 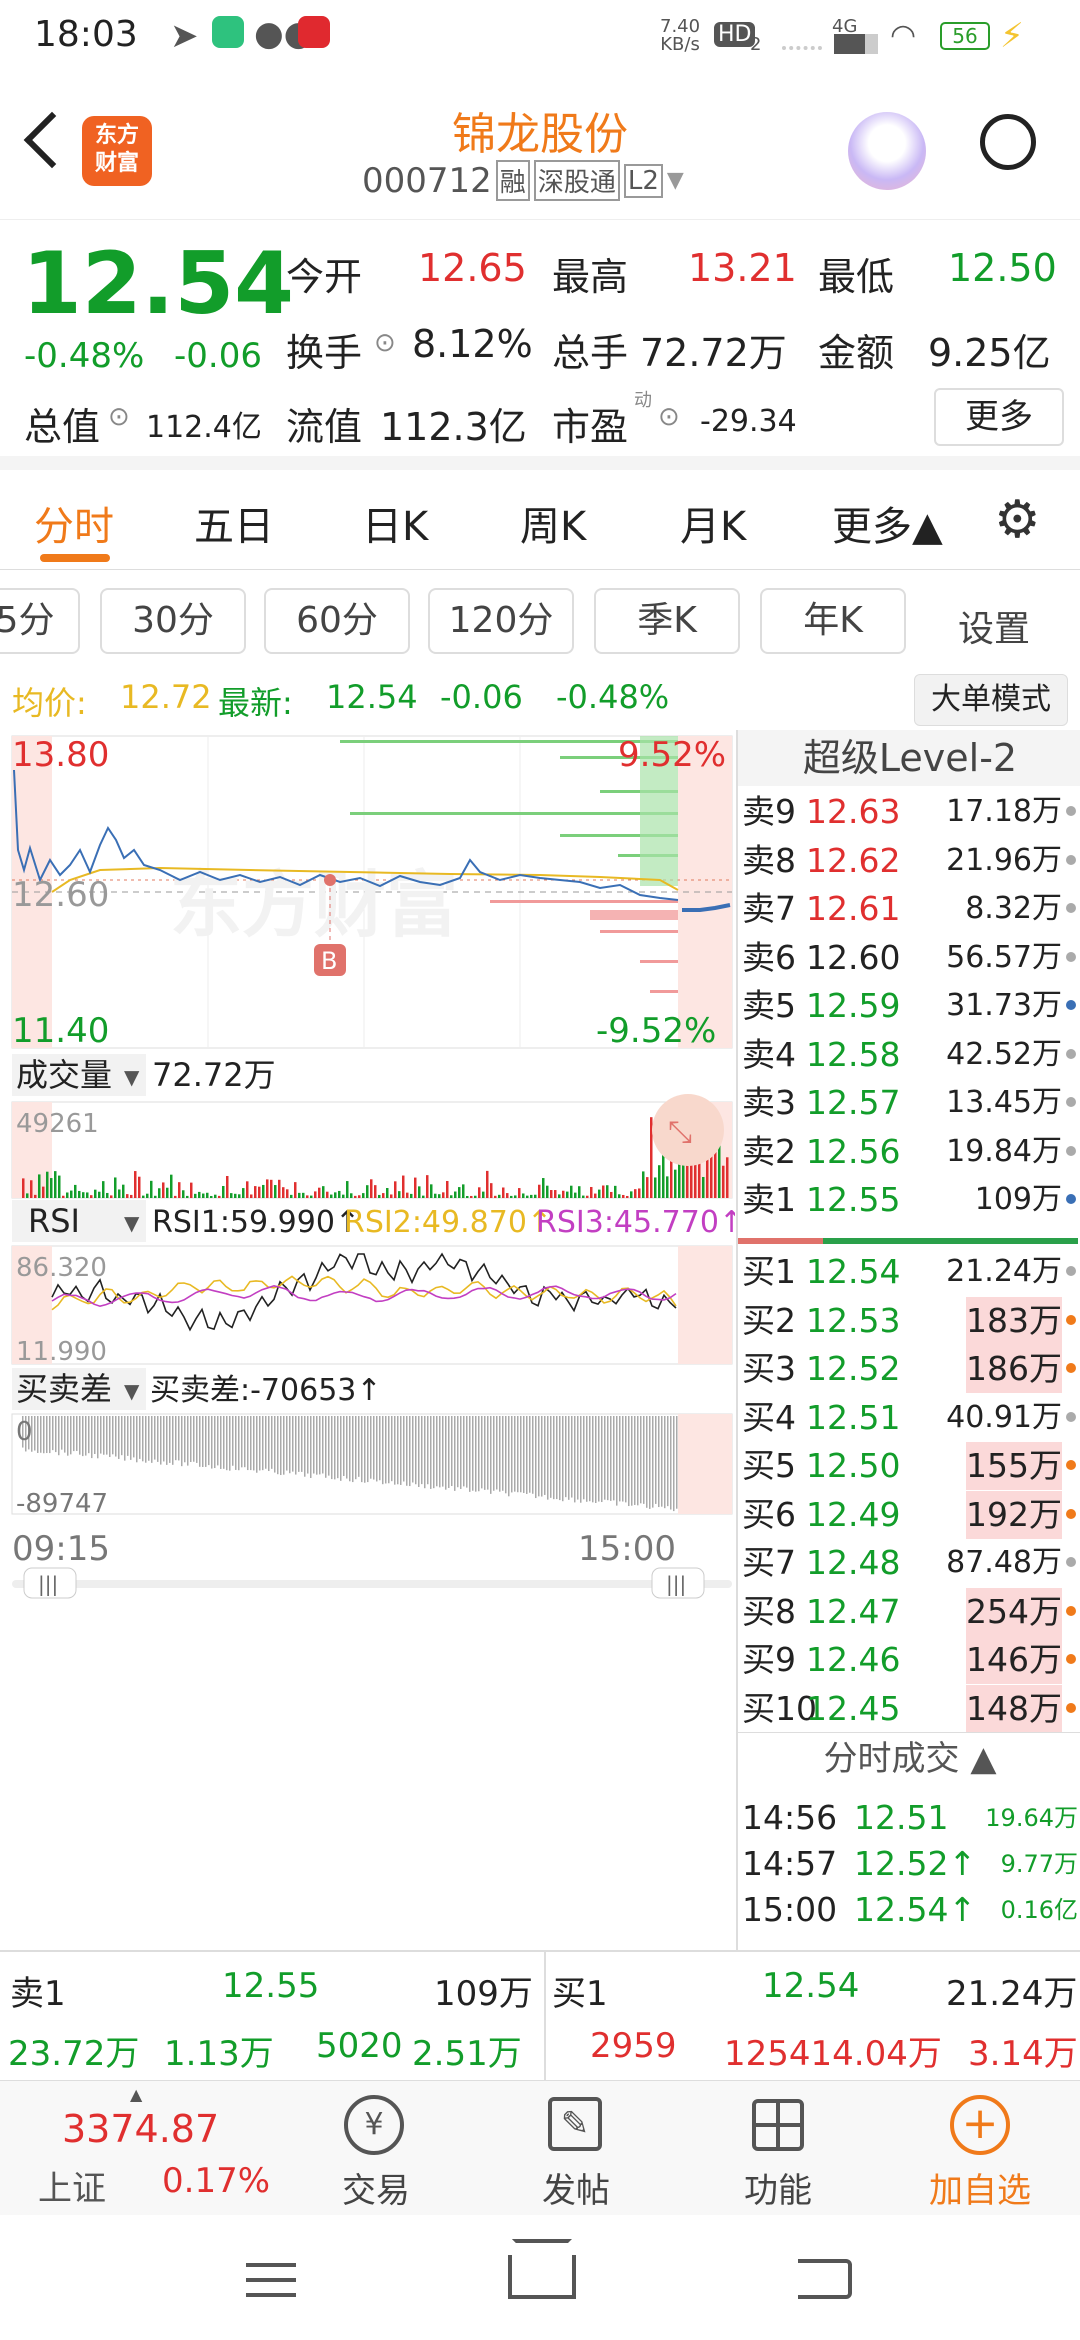 I want to click on tab-more: 更多▲, so click(x=887, y=523).